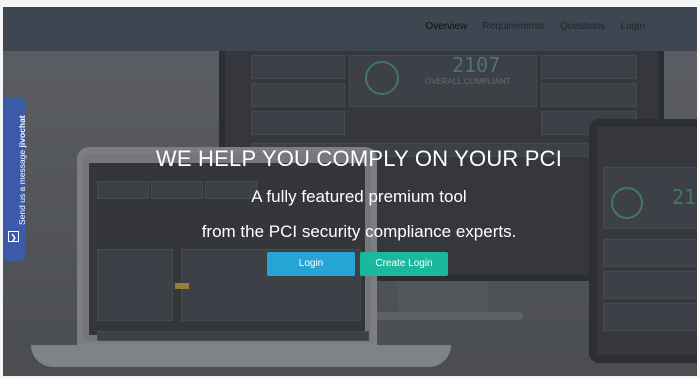  Describe the element at coordinates (311, 264) in the screenshot. I see `login-button: Login` at that location.